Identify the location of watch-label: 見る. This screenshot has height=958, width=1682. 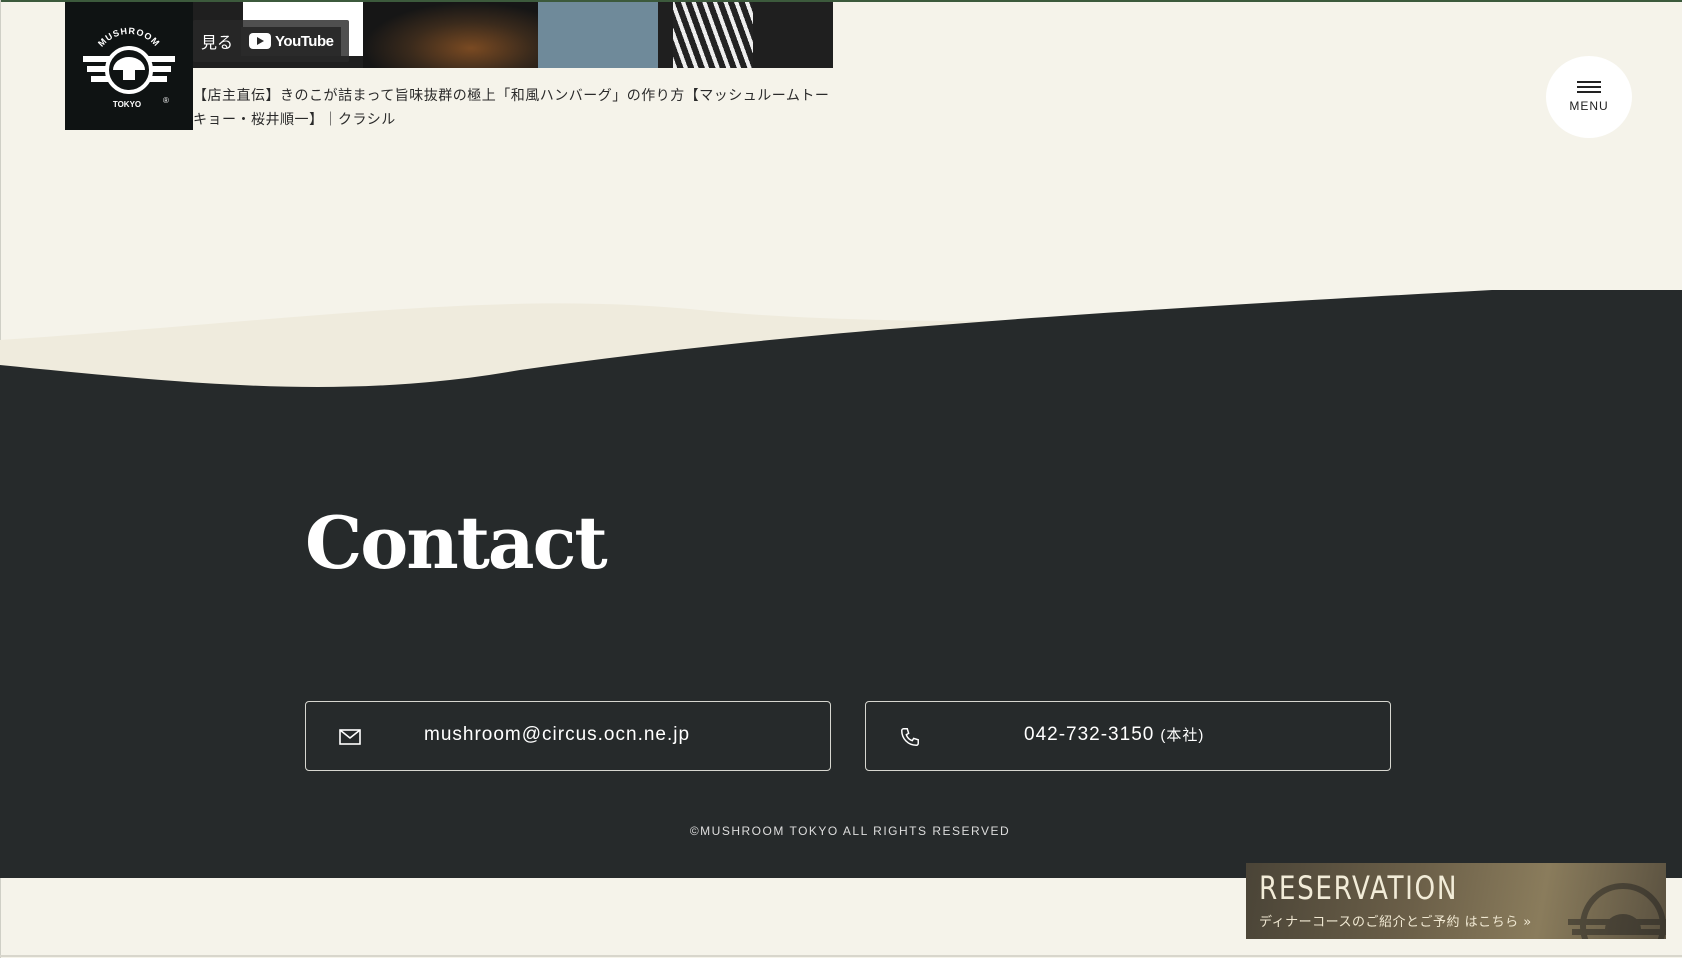
(217, 42).